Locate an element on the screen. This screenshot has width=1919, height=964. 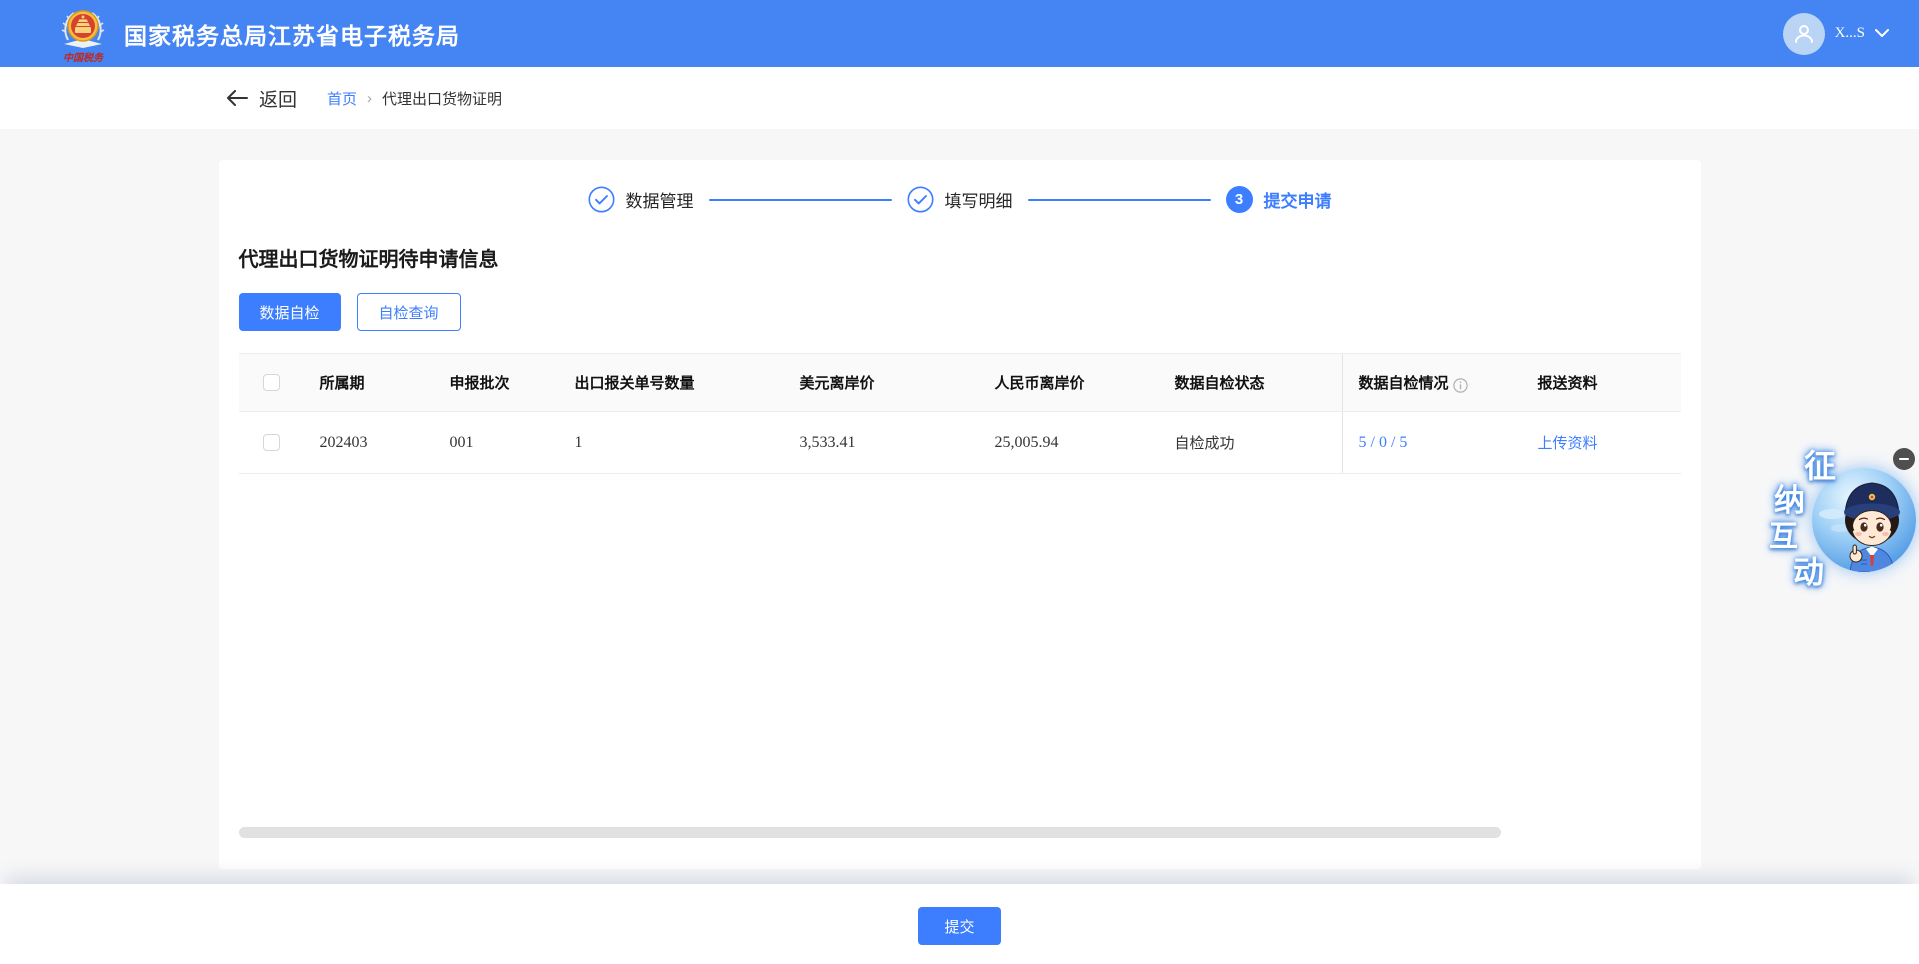
column-header-rmb-fob: 人民币离岸价 is located at coordinates (1039, 383).